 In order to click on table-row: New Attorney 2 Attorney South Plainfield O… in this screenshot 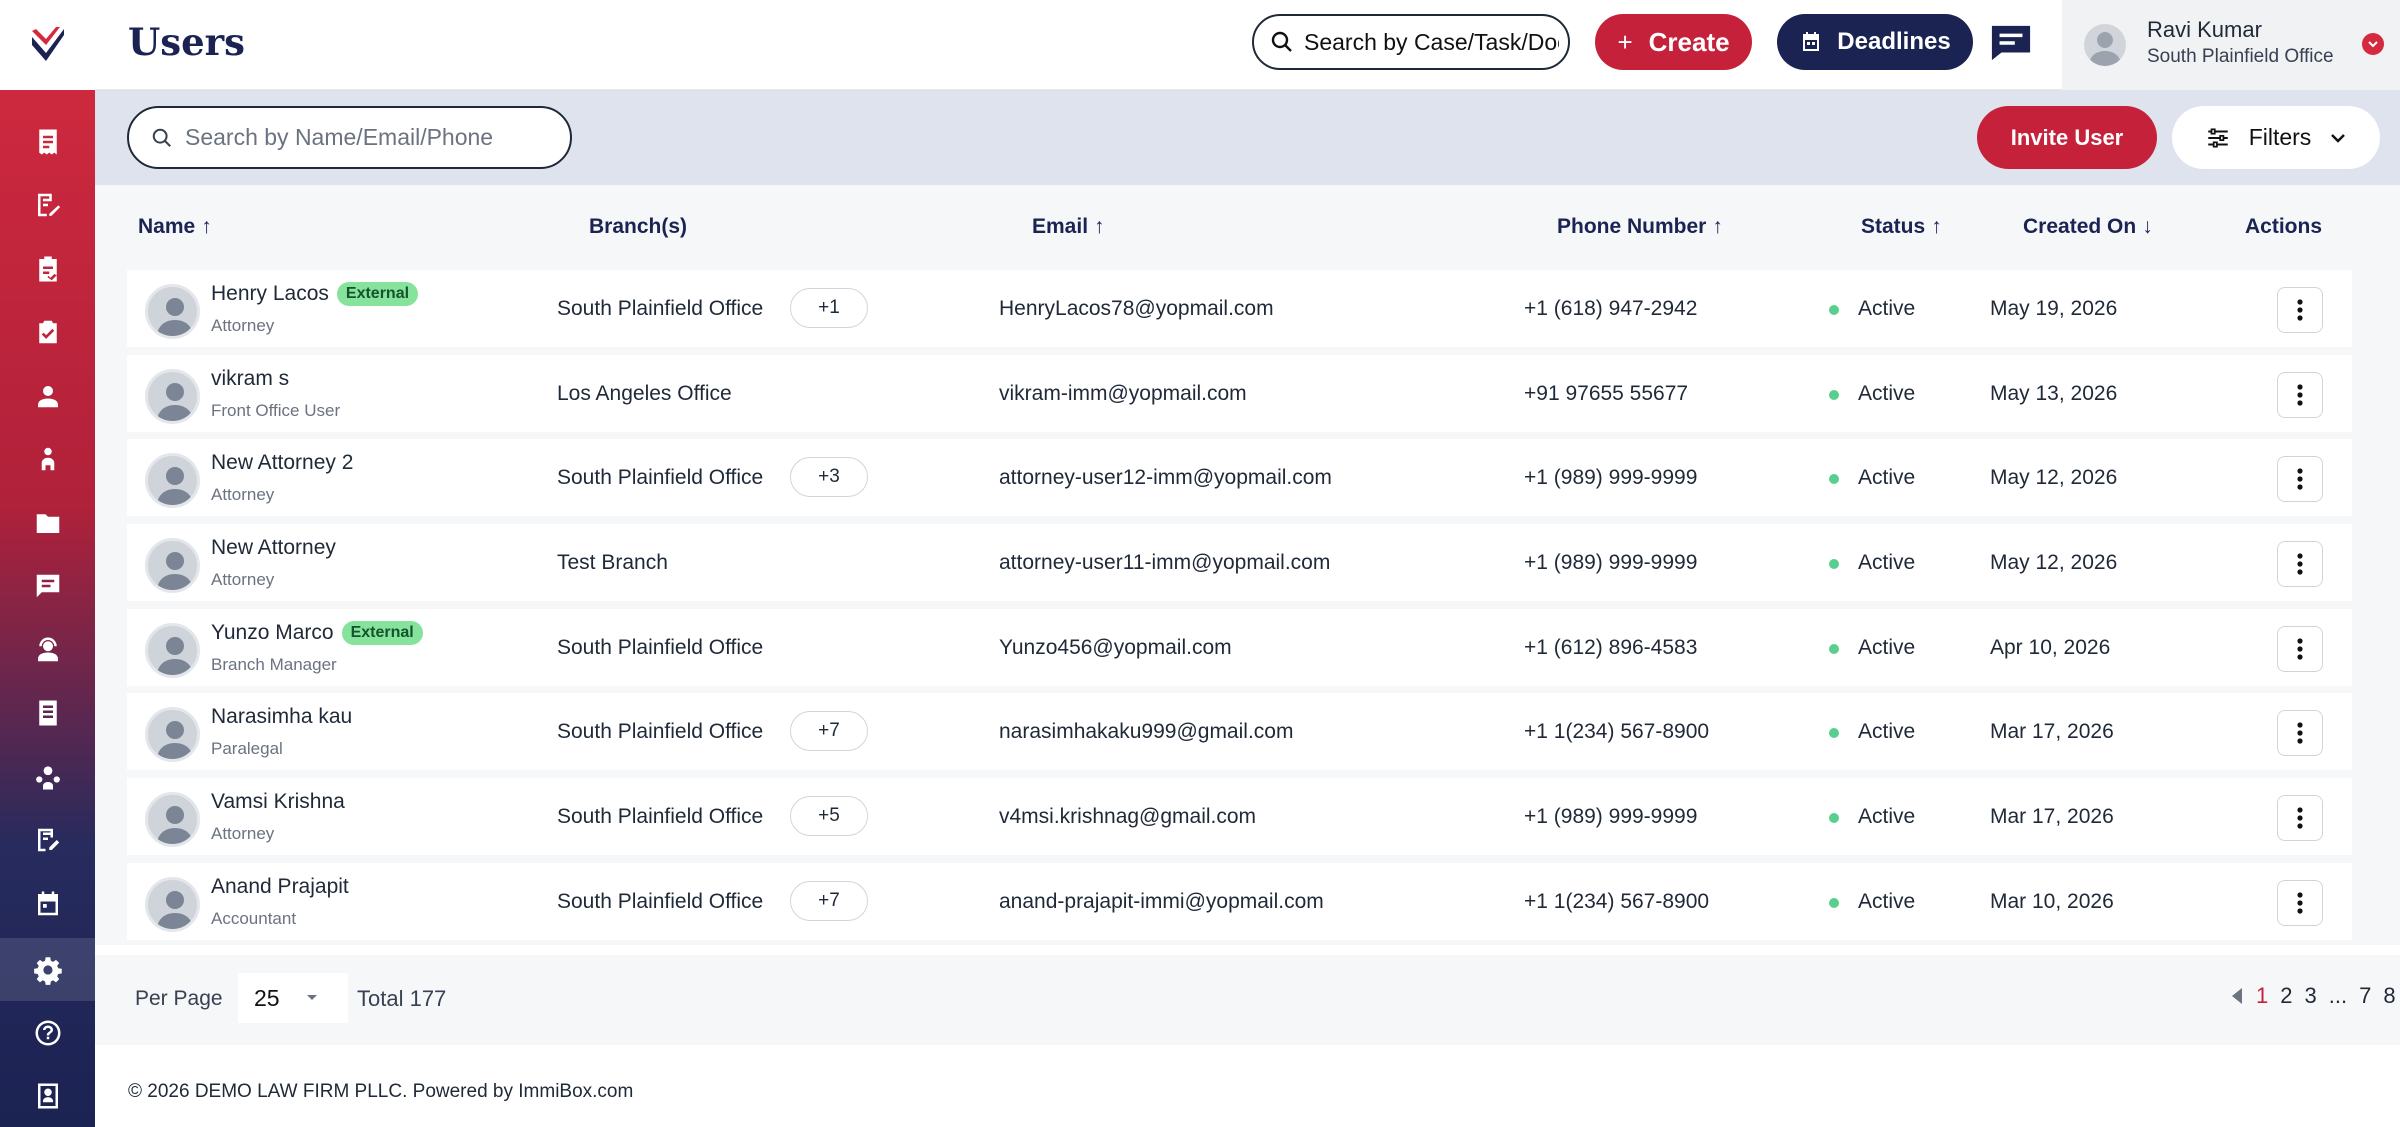, I will do `click(1239, 478)`.